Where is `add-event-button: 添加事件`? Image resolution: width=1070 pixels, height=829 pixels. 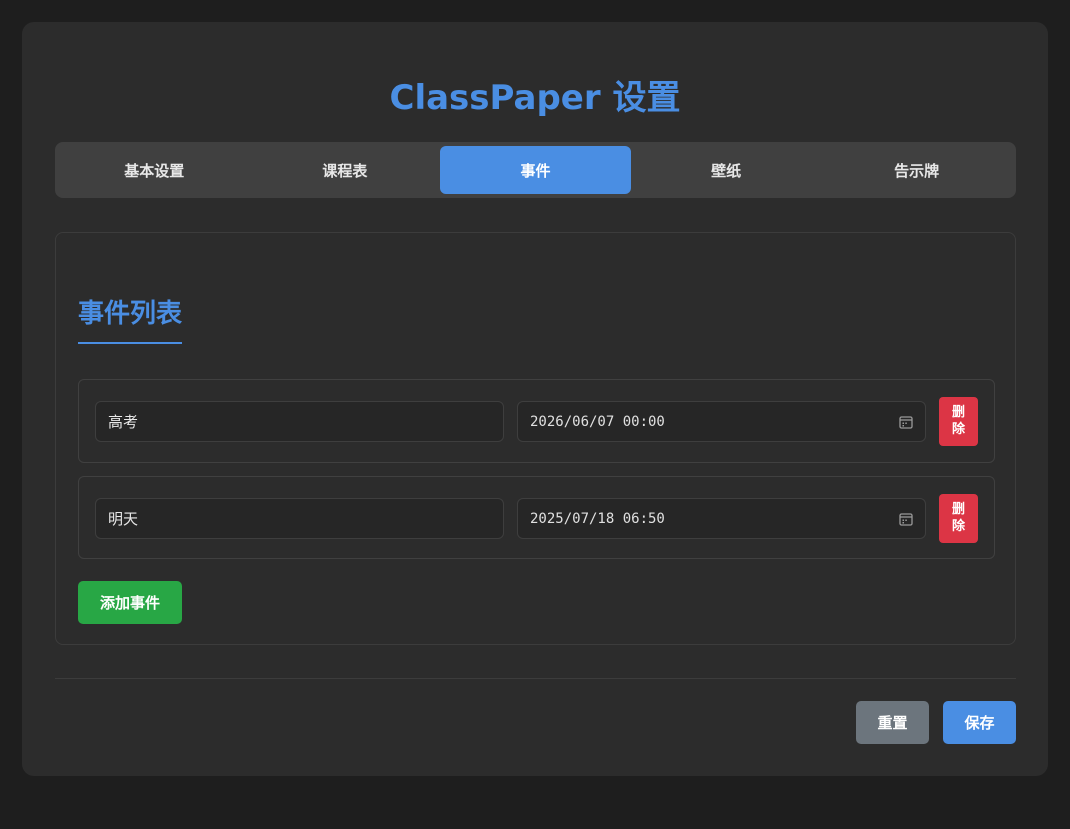 add-event-button: 添加事件 is located at coordinates (130, 602).